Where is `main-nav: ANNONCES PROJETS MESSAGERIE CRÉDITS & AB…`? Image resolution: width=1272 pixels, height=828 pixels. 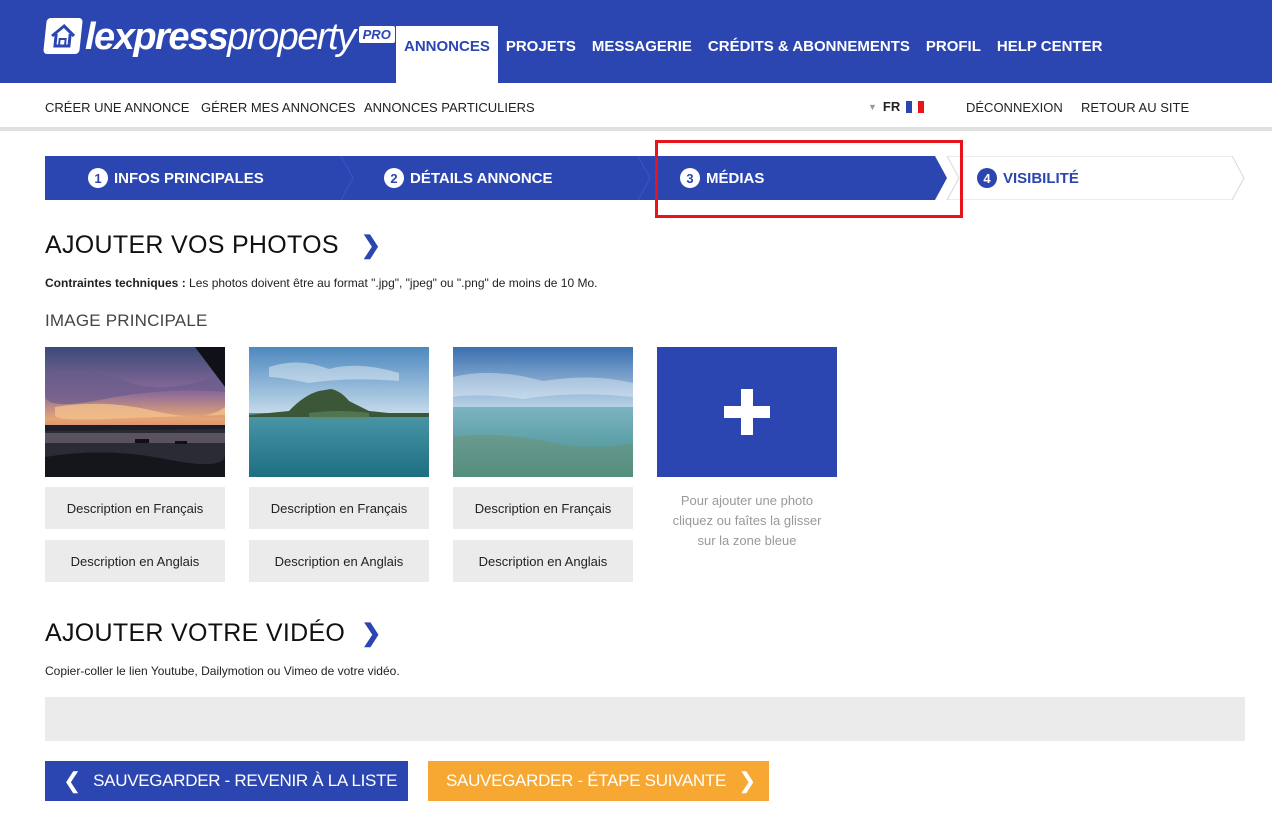 main-nav: ANNONCES PROJETS MESSAGERIE CRÉDITS & AB… is located at coordinates (753, 54).